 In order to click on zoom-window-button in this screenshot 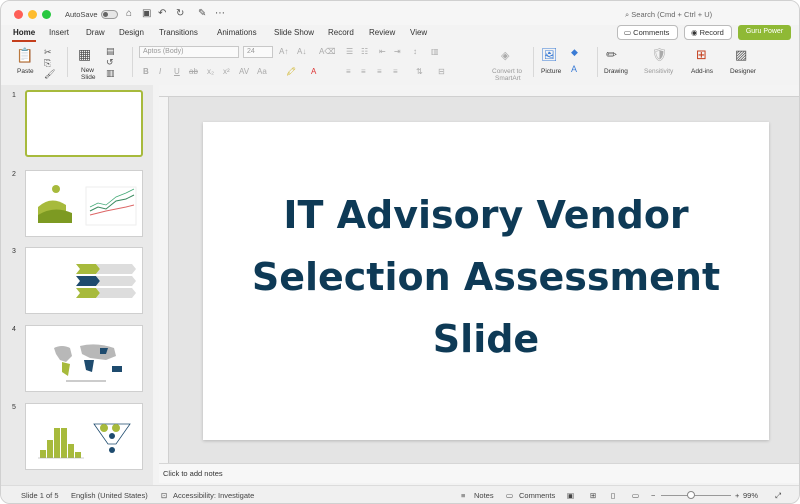, I will do `click(46, 14)`.